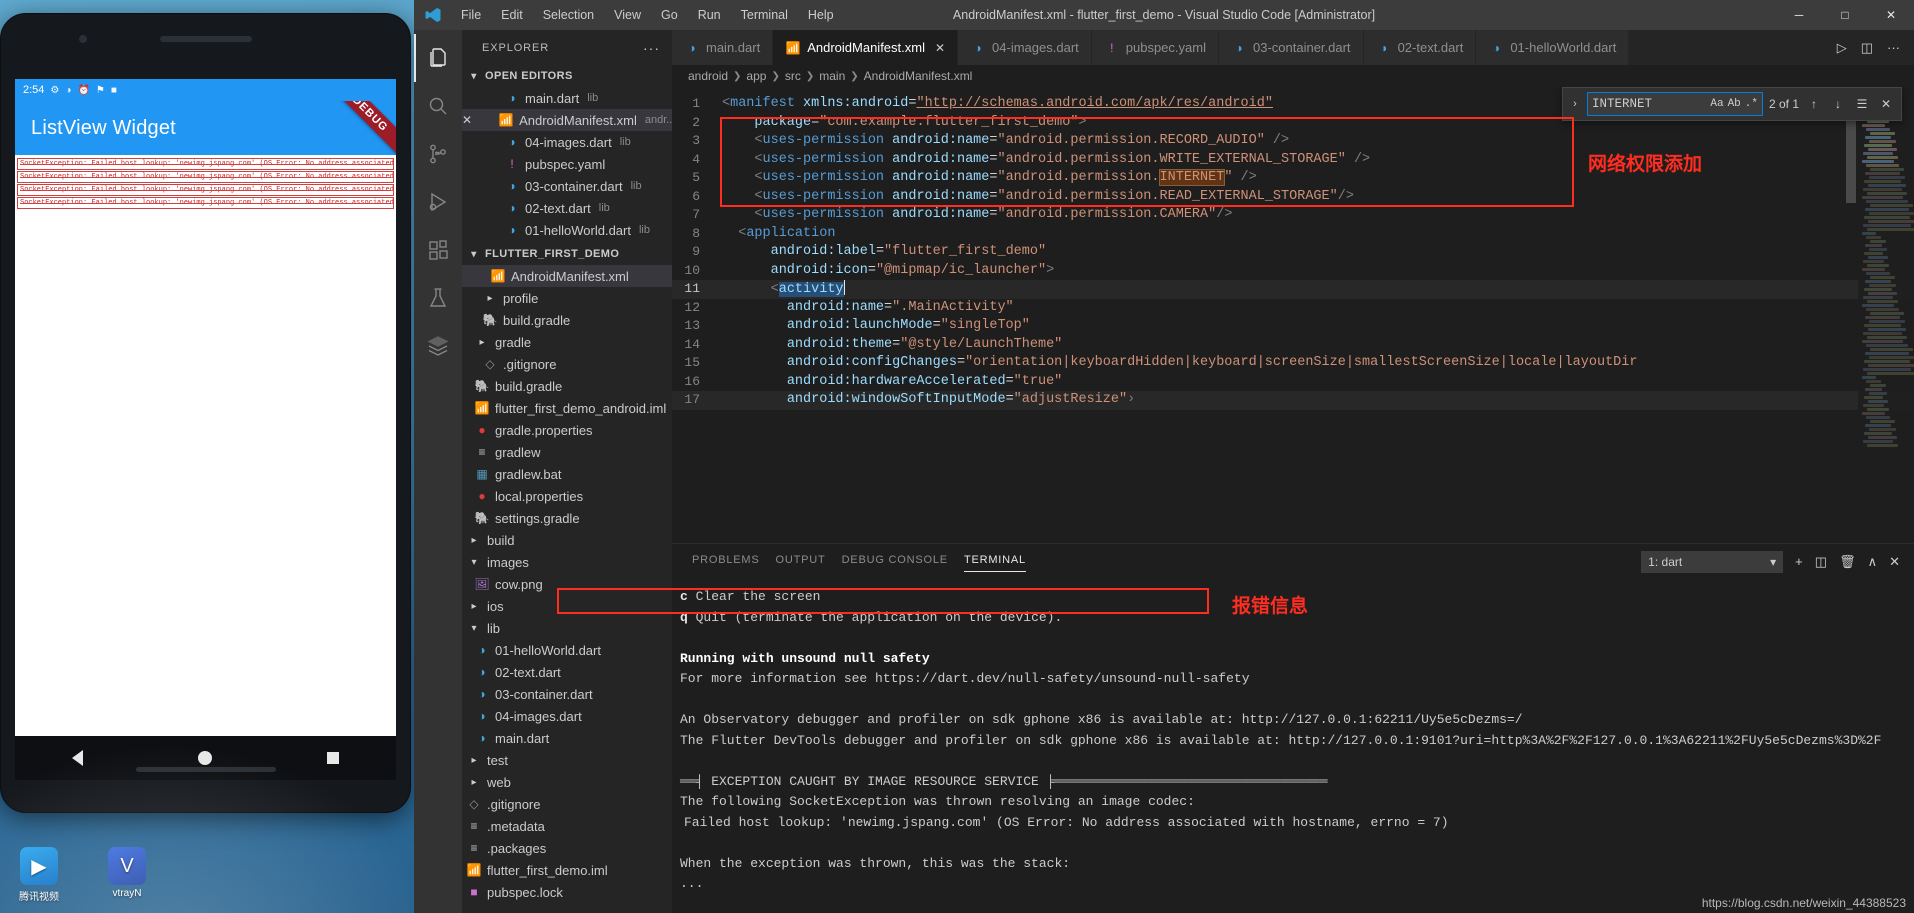 The width and height of the screenshot is (1914, 913). I want to click on breadcrumb-item: app, so click(756, 76).